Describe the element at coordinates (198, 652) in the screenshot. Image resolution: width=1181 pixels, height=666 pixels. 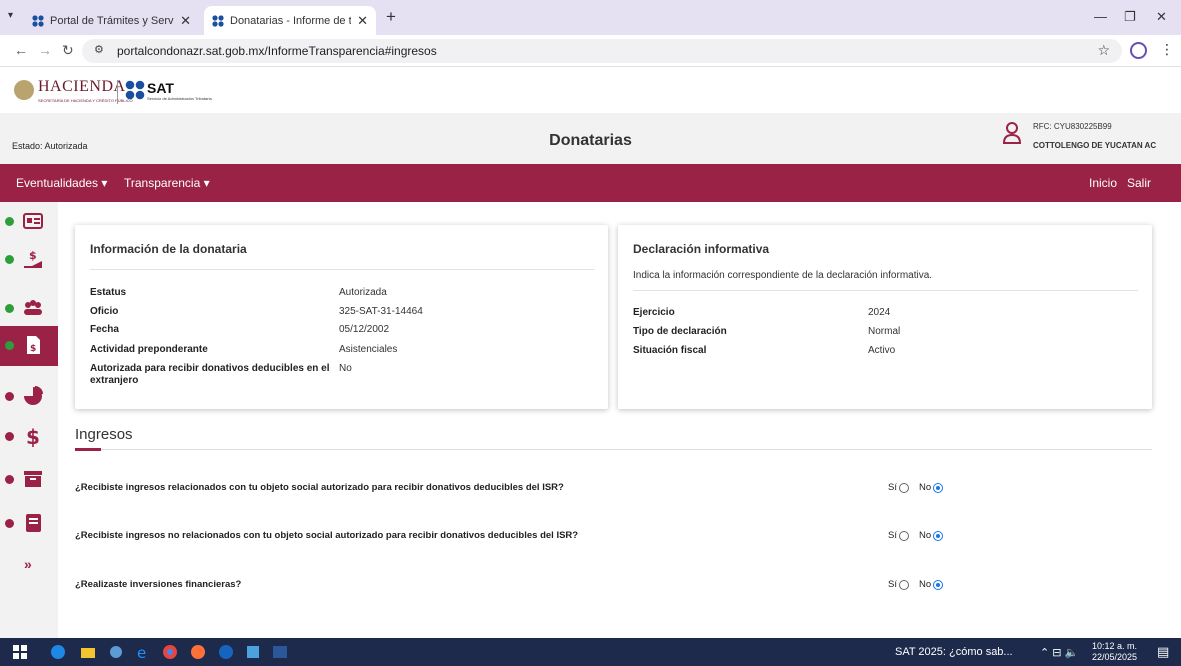
I see `firefox-icon` at that location.